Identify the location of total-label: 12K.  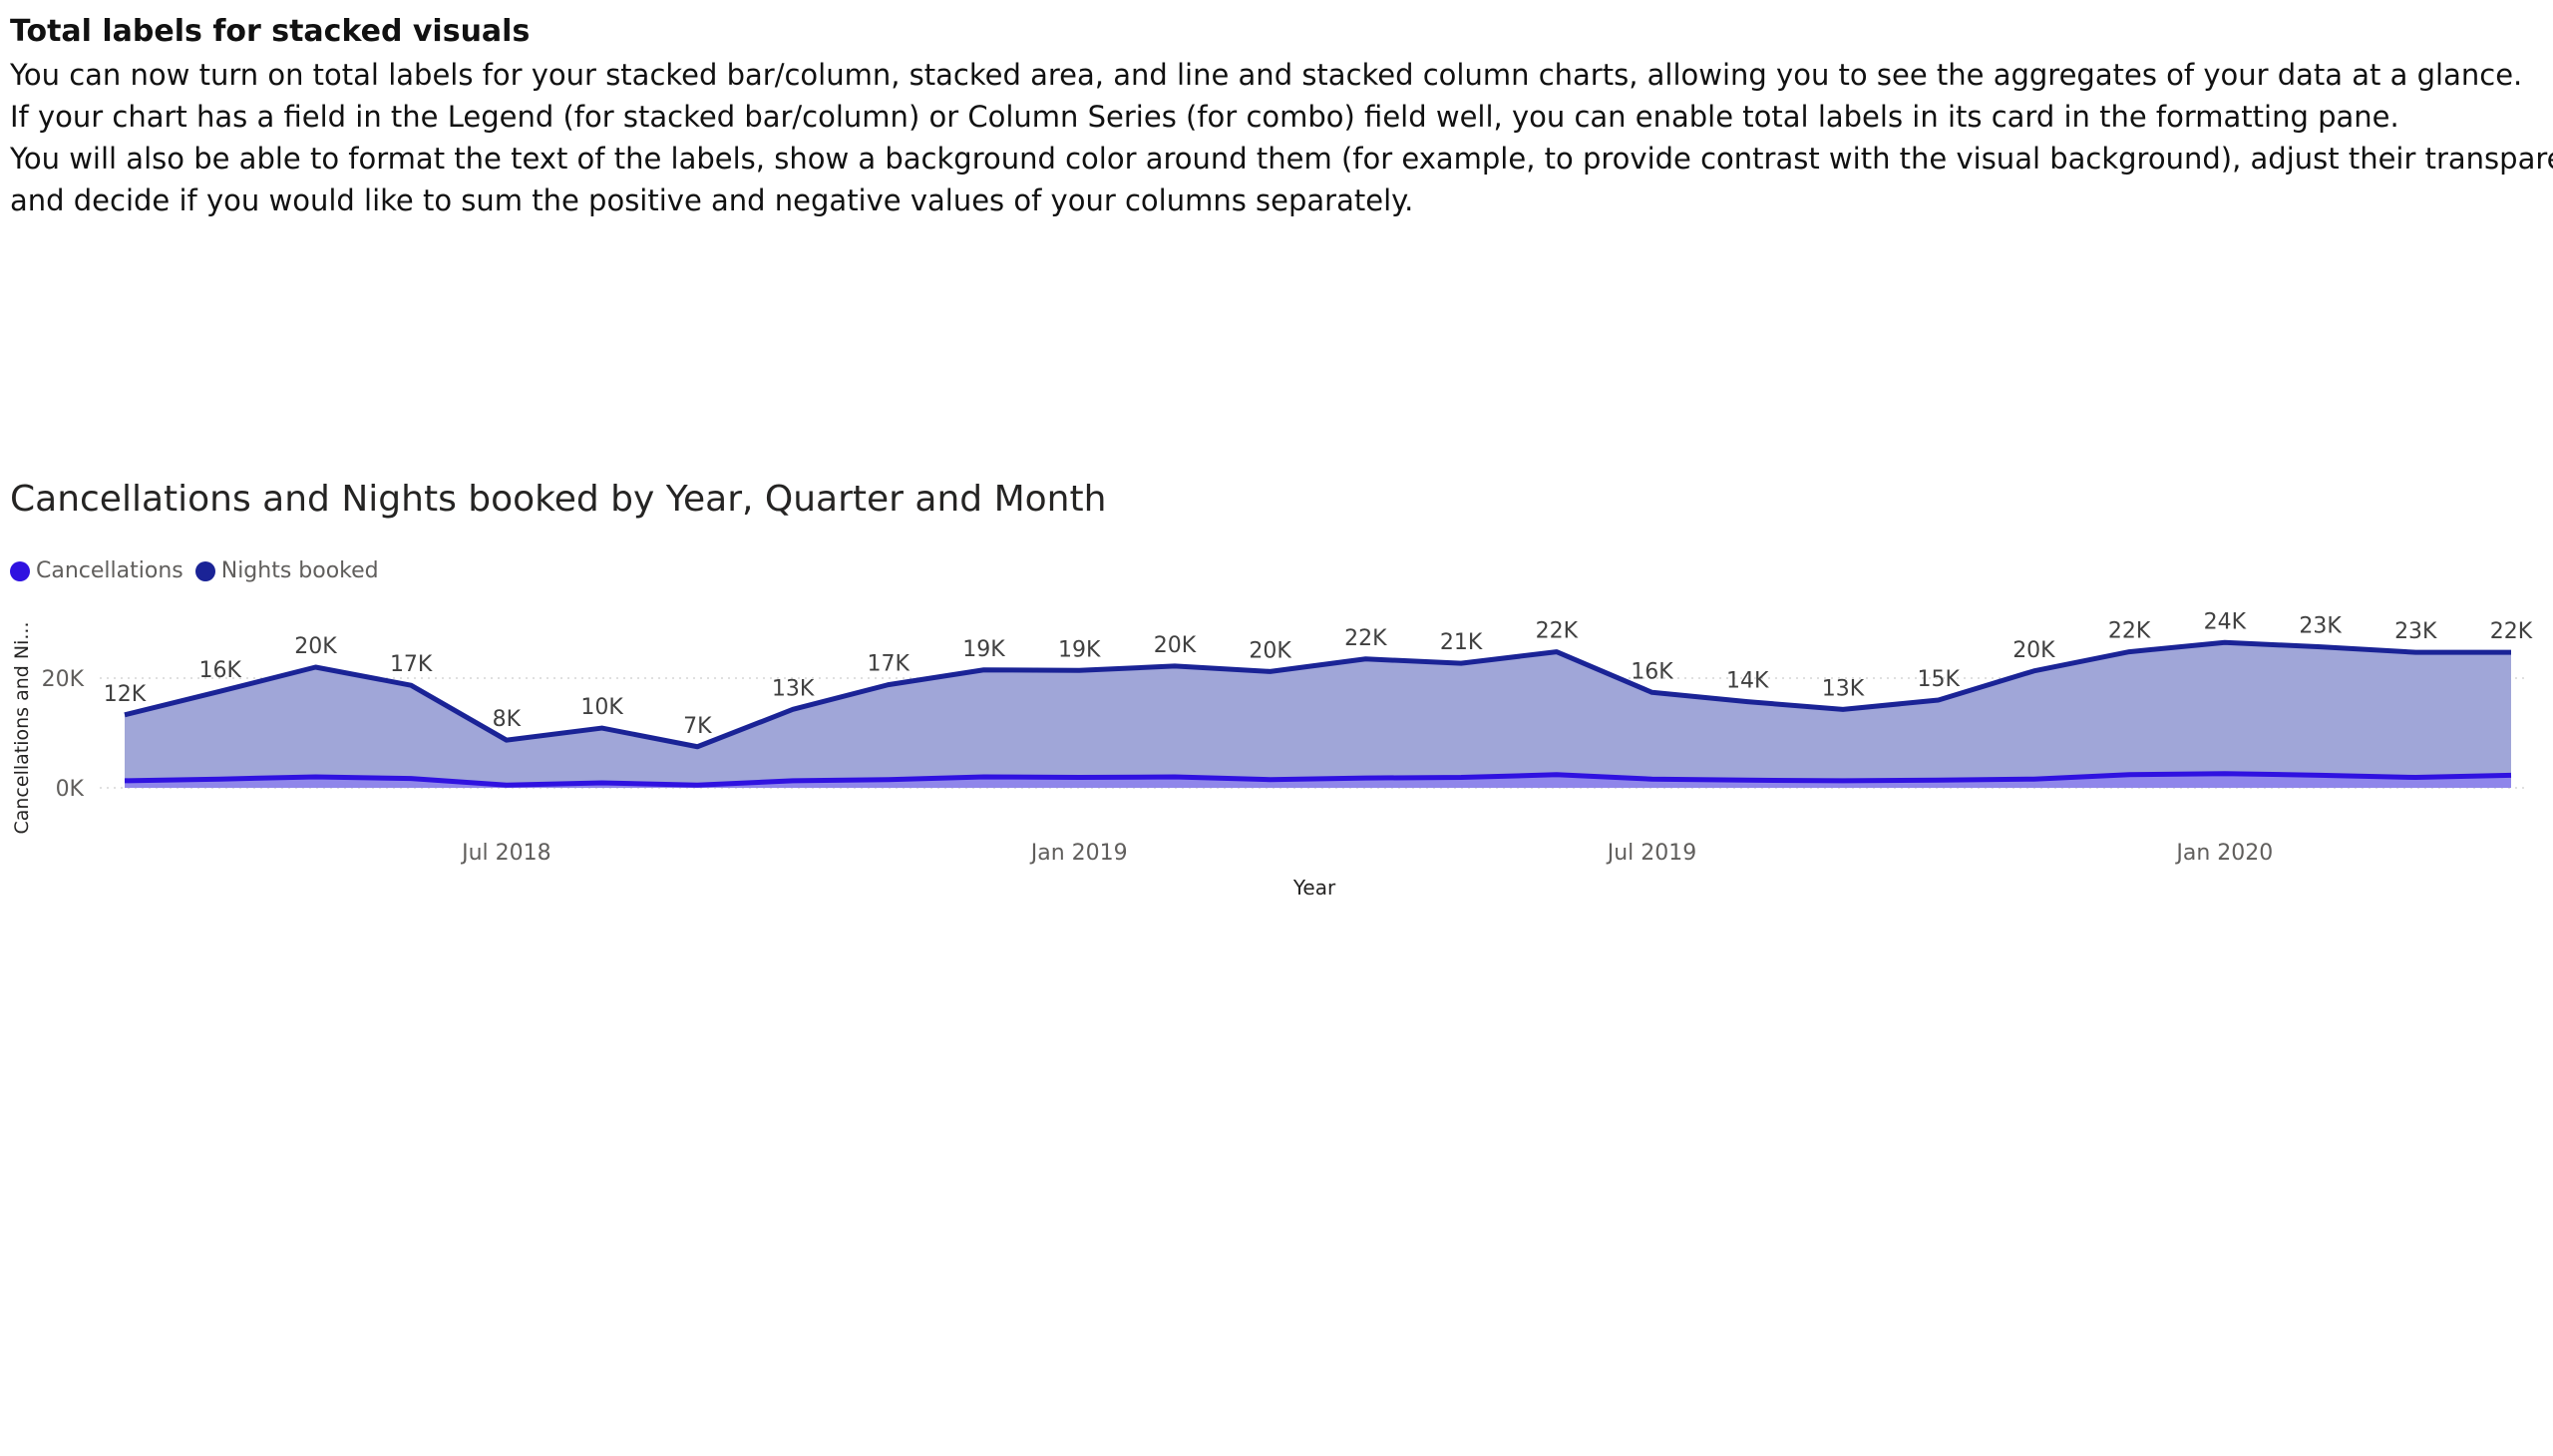
(126, 694).